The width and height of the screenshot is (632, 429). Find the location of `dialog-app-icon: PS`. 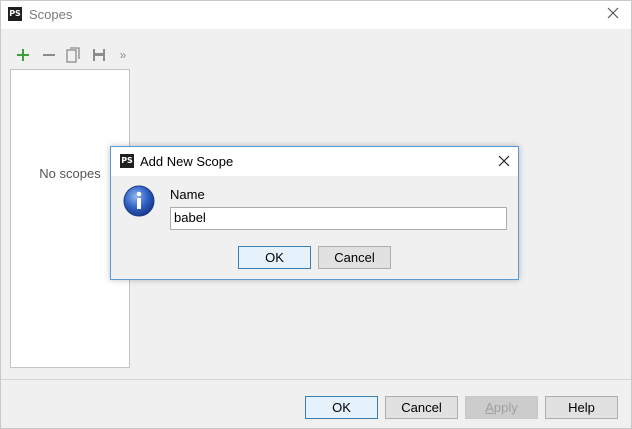

dialog-app-icon: PS is located at coordinates (127, 161).